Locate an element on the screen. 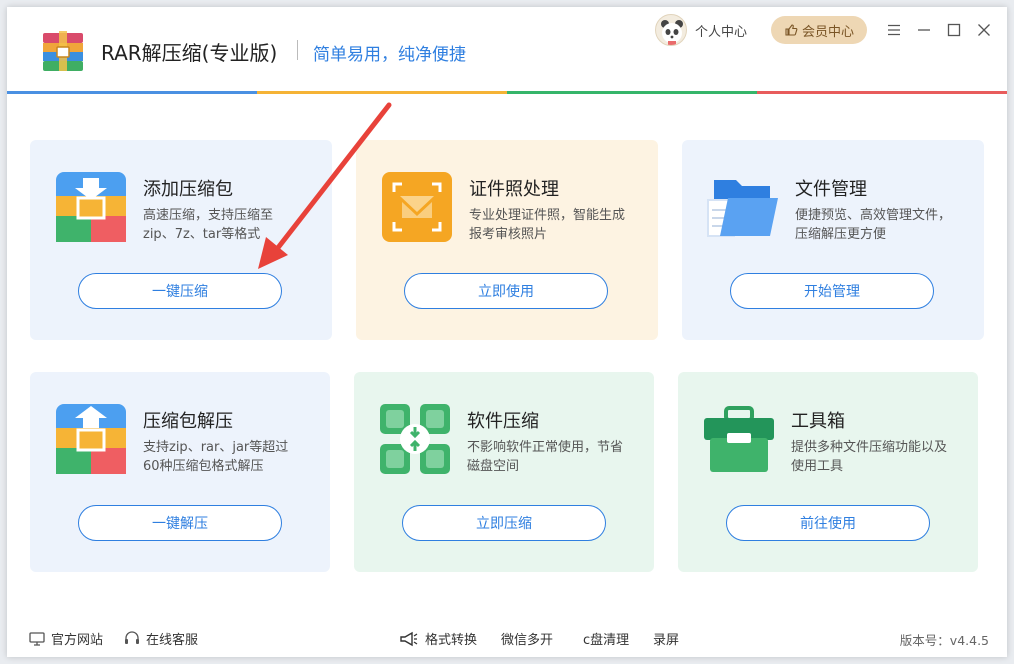 This screenshot has width=1014, height=664. c-drive-clean-link: c盘清理 is located at coordinates (606, 638).